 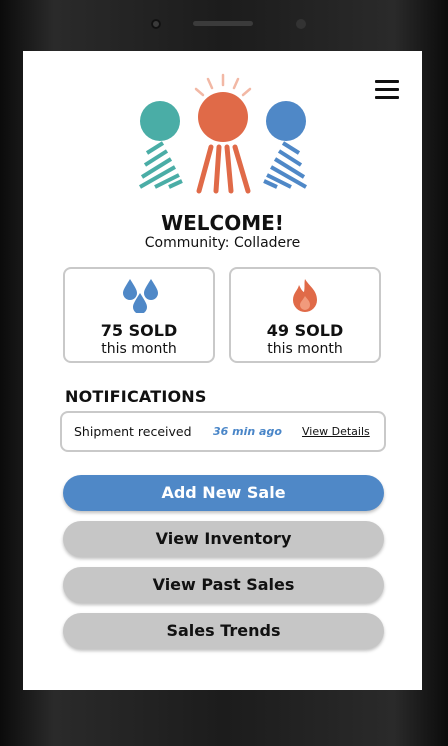 I want to click on view-details-link: View Details, so click(x=336, y=431).